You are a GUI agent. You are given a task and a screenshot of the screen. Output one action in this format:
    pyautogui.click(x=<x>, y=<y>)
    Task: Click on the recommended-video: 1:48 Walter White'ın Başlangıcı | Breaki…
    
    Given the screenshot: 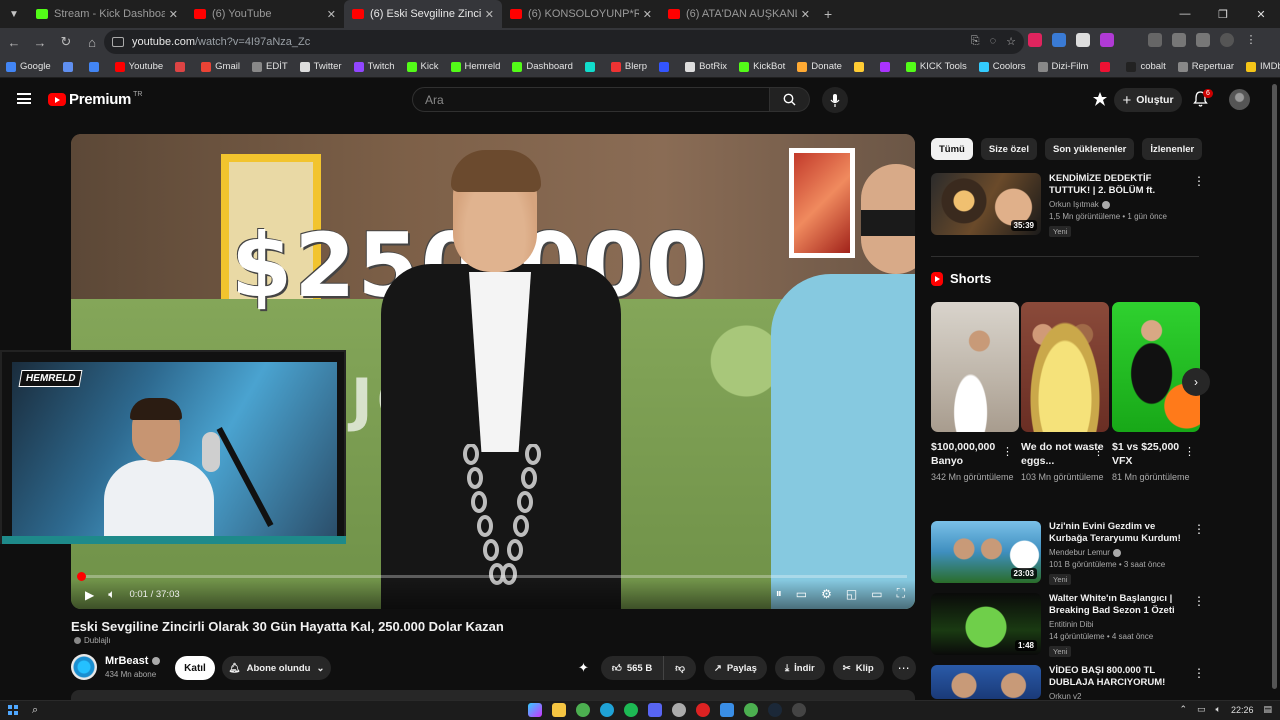 What is the action you would take?
    pyautogui.click(x=1058, y=626)
    